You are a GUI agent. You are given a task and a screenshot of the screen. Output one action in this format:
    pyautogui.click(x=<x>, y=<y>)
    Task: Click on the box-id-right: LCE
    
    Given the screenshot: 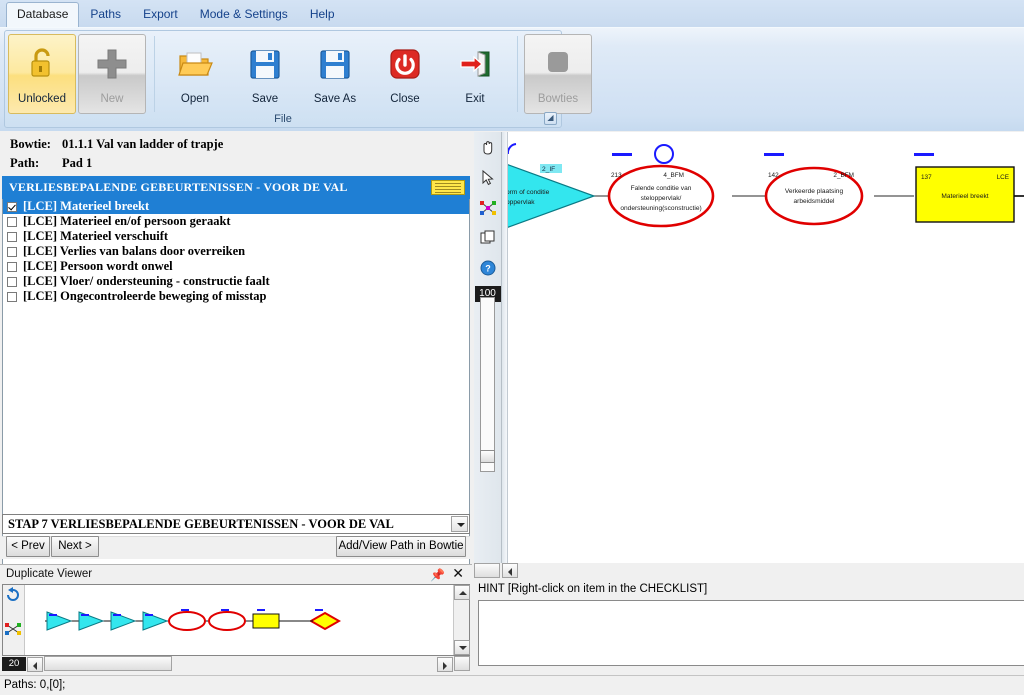 What is the action you would take?
    pyautogui.click(x=1003, y=177)
    